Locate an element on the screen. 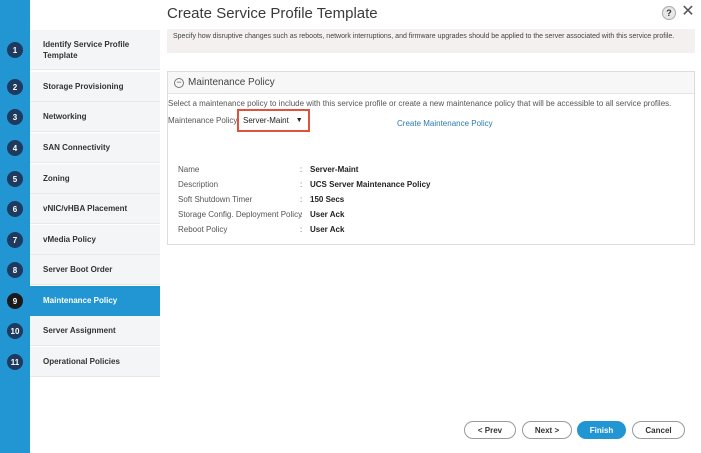 The image size is (701, 453). step-san-connectivity: 4 SAN Connectivity is located at coordinates (80, 148).